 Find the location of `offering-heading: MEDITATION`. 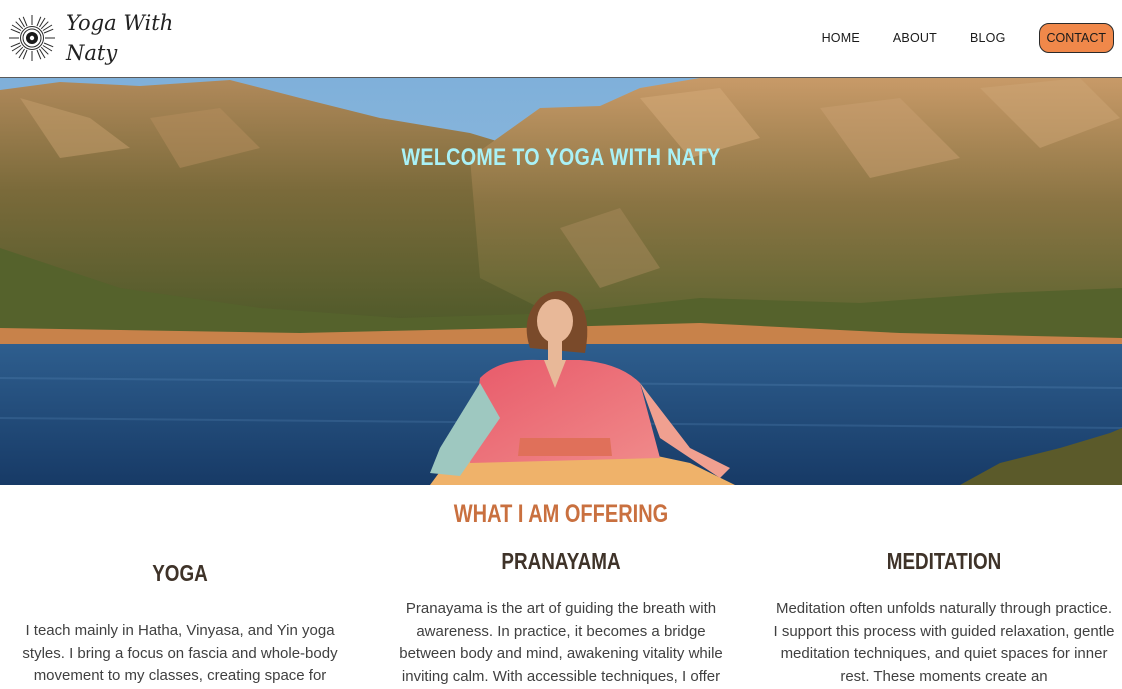

offering-heading: MEDITATION is located at coordinates (944, 561).